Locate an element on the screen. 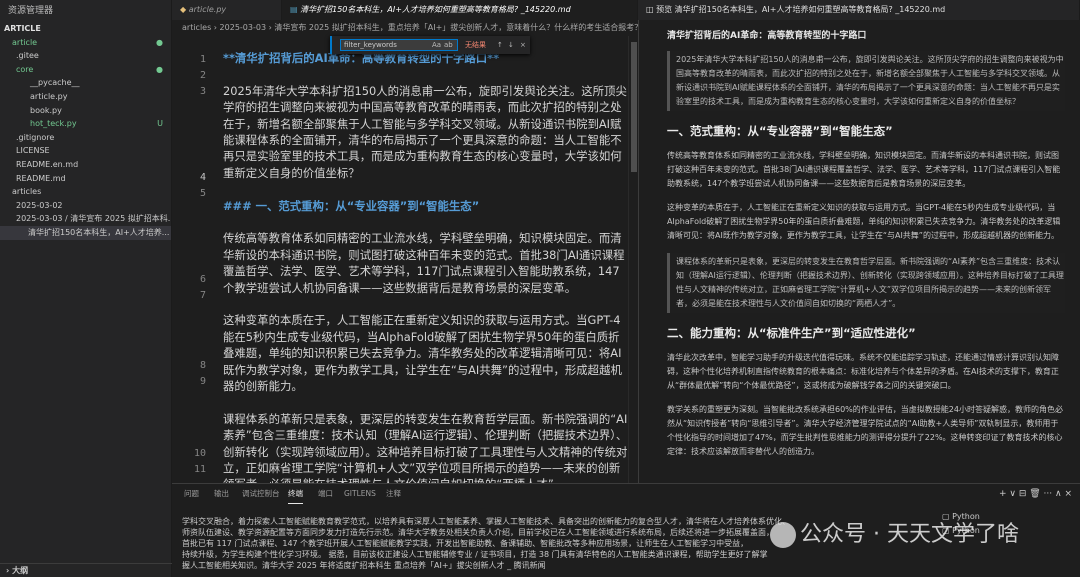 The image size is (1080, 577). panel-tab: 问题 is located at coordinates (191, 494).